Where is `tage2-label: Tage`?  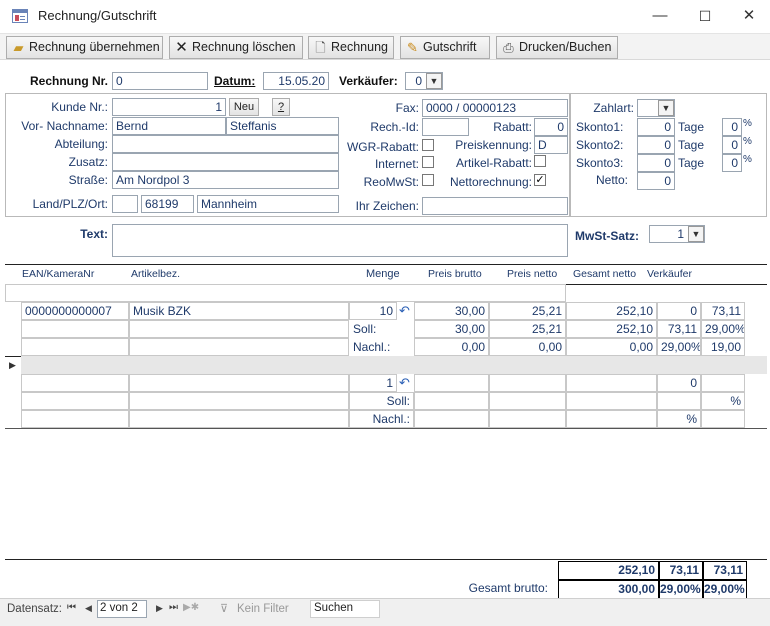
tage2-label: Tage is located at coordinates (691, 145).